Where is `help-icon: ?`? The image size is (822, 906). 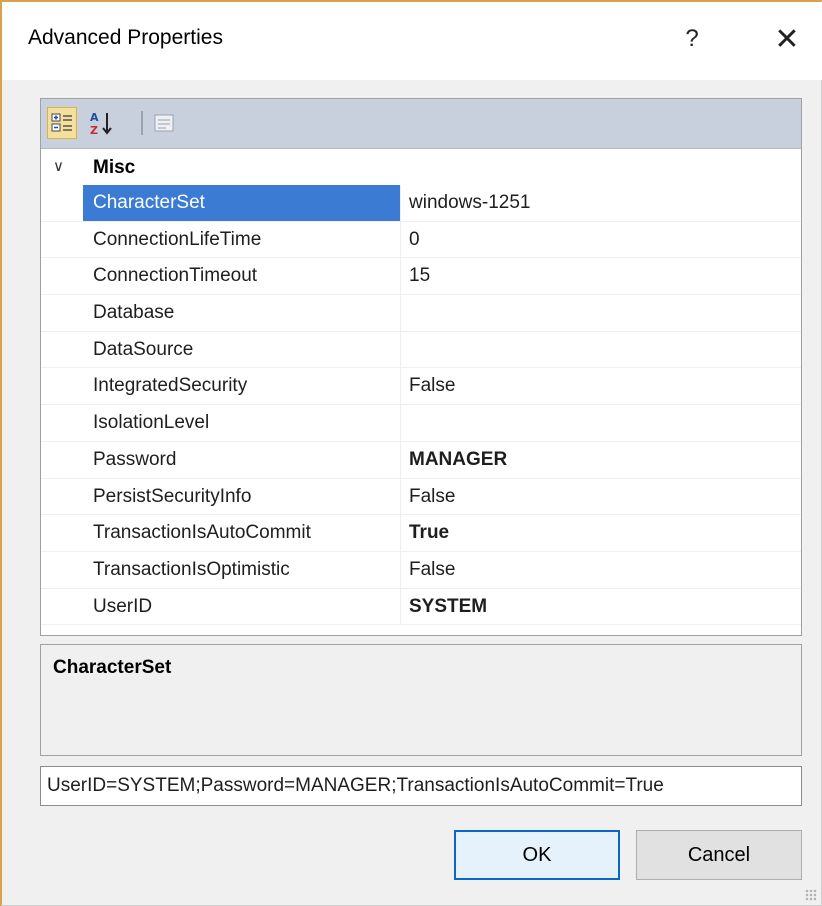 help-icon: ? is located at coordinates (692, 38).